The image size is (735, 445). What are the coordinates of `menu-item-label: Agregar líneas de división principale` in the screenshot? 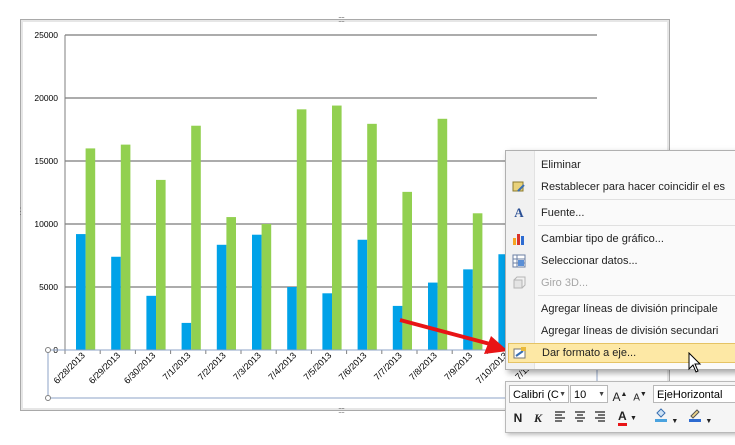 It's located at (629, 309).